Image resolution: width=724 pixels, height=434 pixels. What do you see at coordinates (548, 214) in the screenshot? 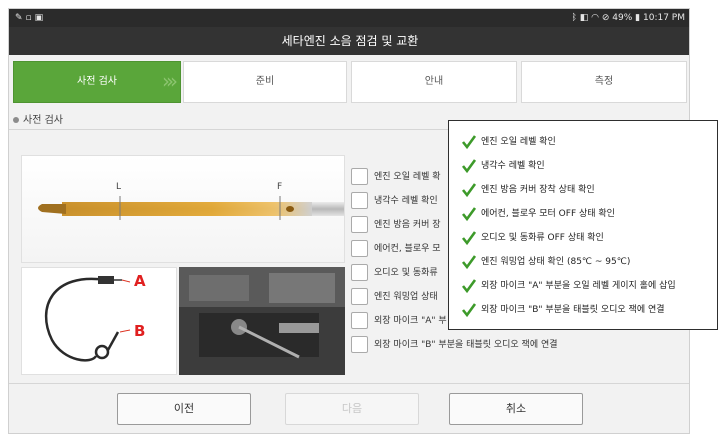
I see `callout-label: 에어컨, 블로우 모터 OFF 상태 확인` at bounding box center [548, 214].